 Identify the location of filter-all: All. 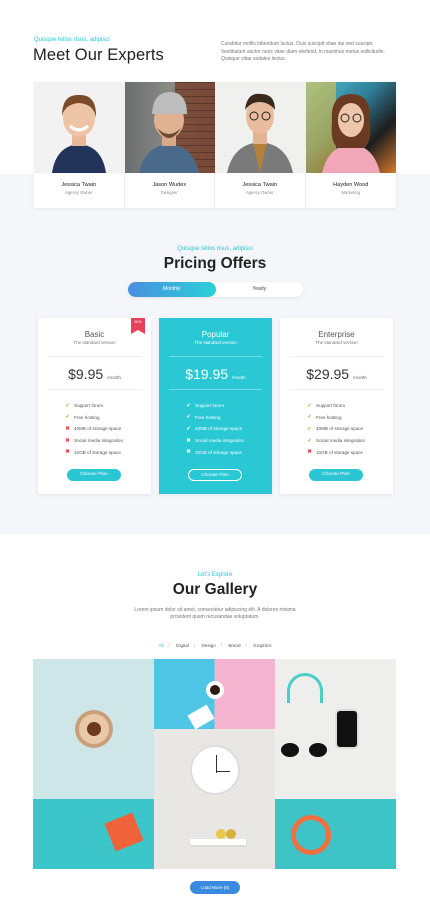
(160, 645).